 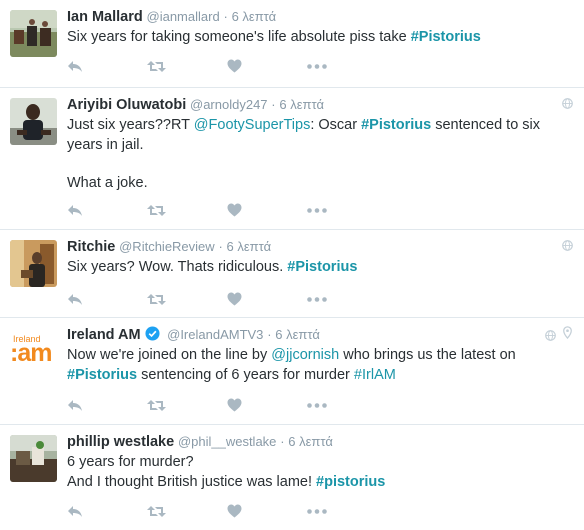 What do you see at coordinates (104, 335) in the screenshot?
I see `display-name: Ireland AM` at bounding box center [104, 335].